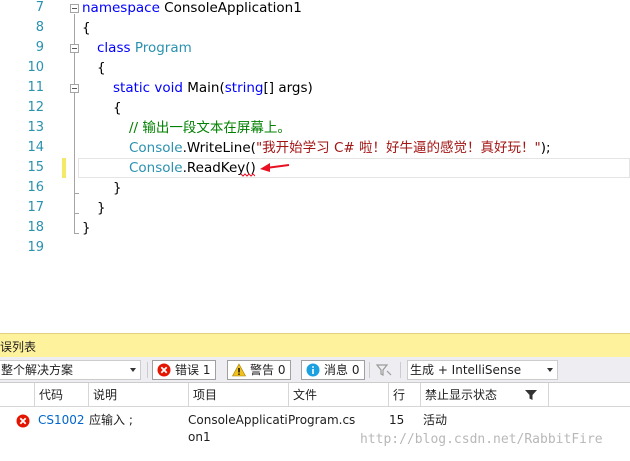  I want to click on keyword: static, so click(132, 88).